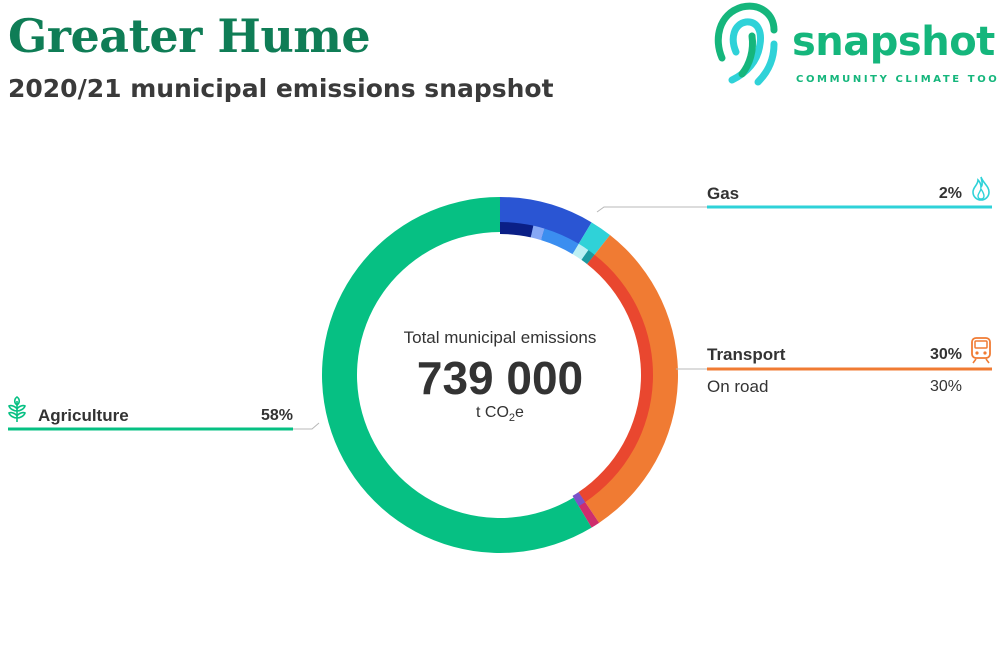 The image size is (1000, 670). Describe the element at coordinates (500, 414) in the screenshot. I see `emissions-unit: t CO2e` at that location.